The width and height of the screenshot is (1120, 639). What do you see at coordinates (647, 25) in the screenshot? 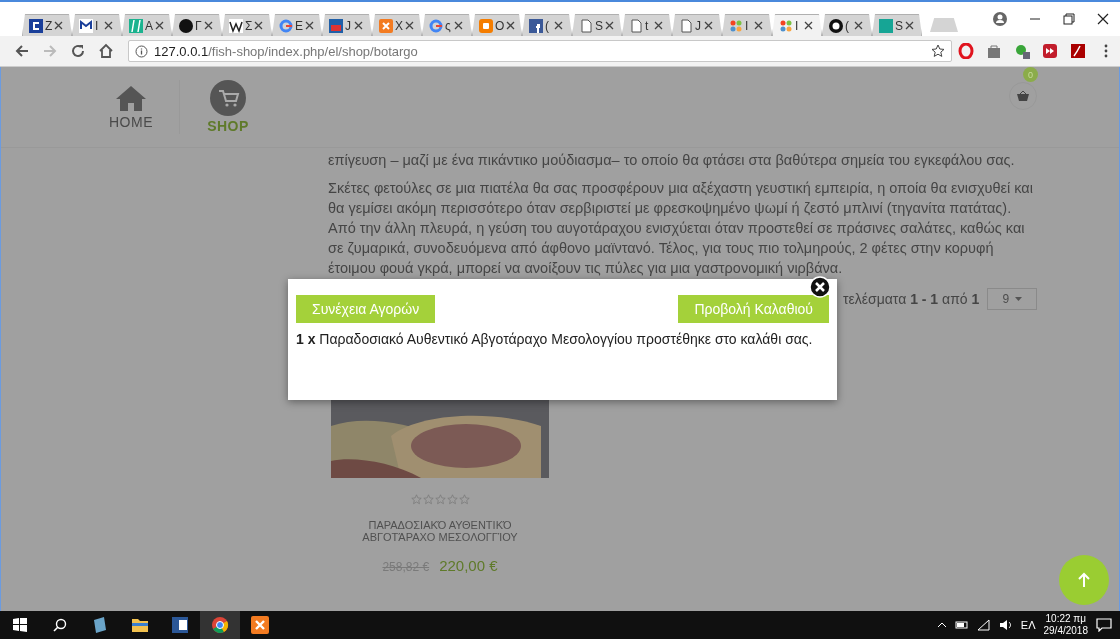
I see `browser-tab: t` at bounding box center [647, 25].